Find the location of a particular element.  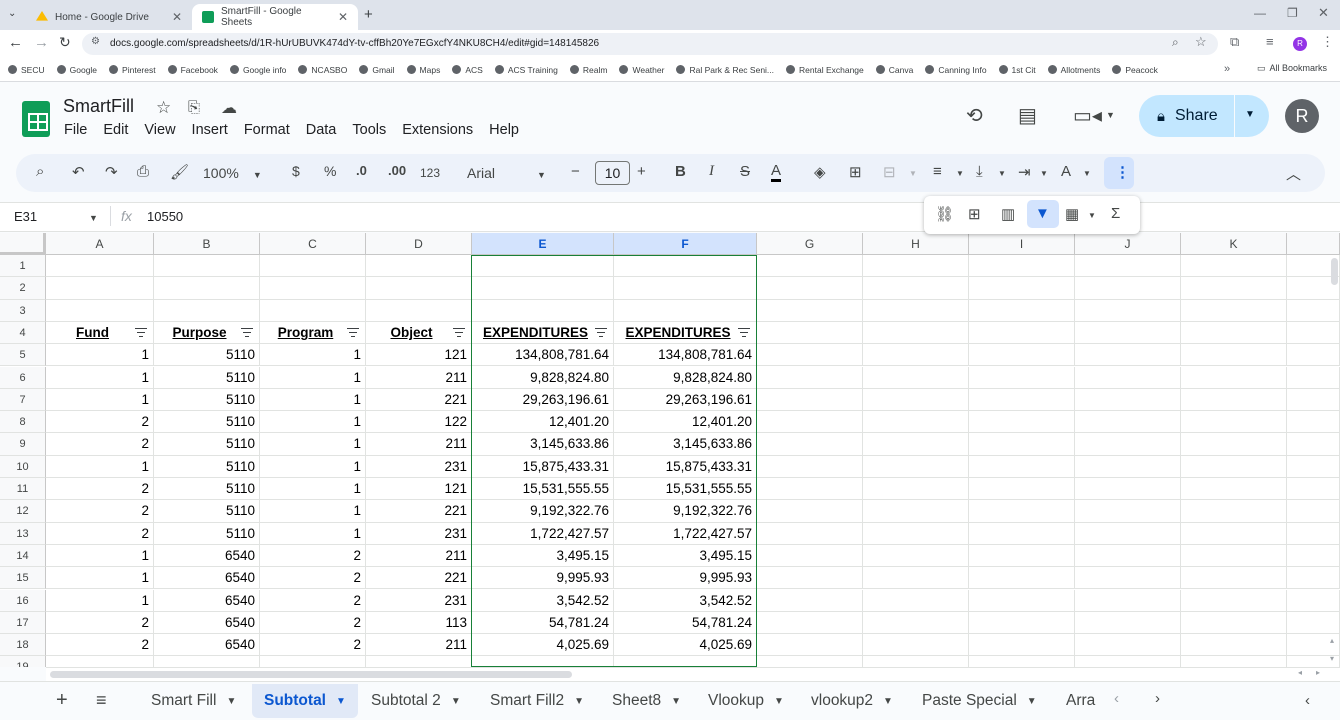

data-cell: 113 is located at coordinates (419, 623).